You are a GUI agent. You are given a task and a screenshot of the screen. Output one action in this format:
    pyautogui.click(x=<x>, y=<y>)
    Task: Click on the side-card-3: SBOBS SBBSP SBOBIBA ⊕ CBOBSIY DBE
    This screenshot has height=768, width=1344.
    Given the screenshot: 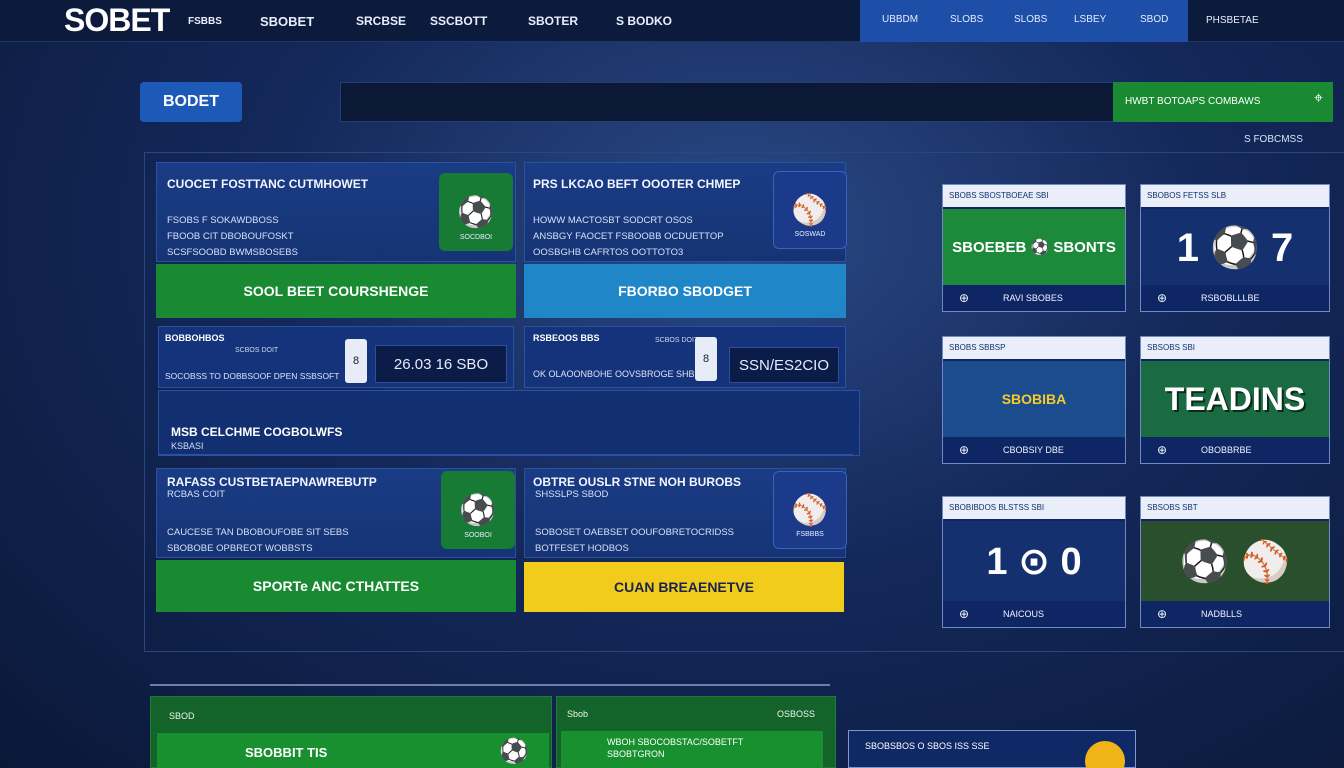 What is the action you would take?
    pyautogui.click(x=1034, y=400)
    